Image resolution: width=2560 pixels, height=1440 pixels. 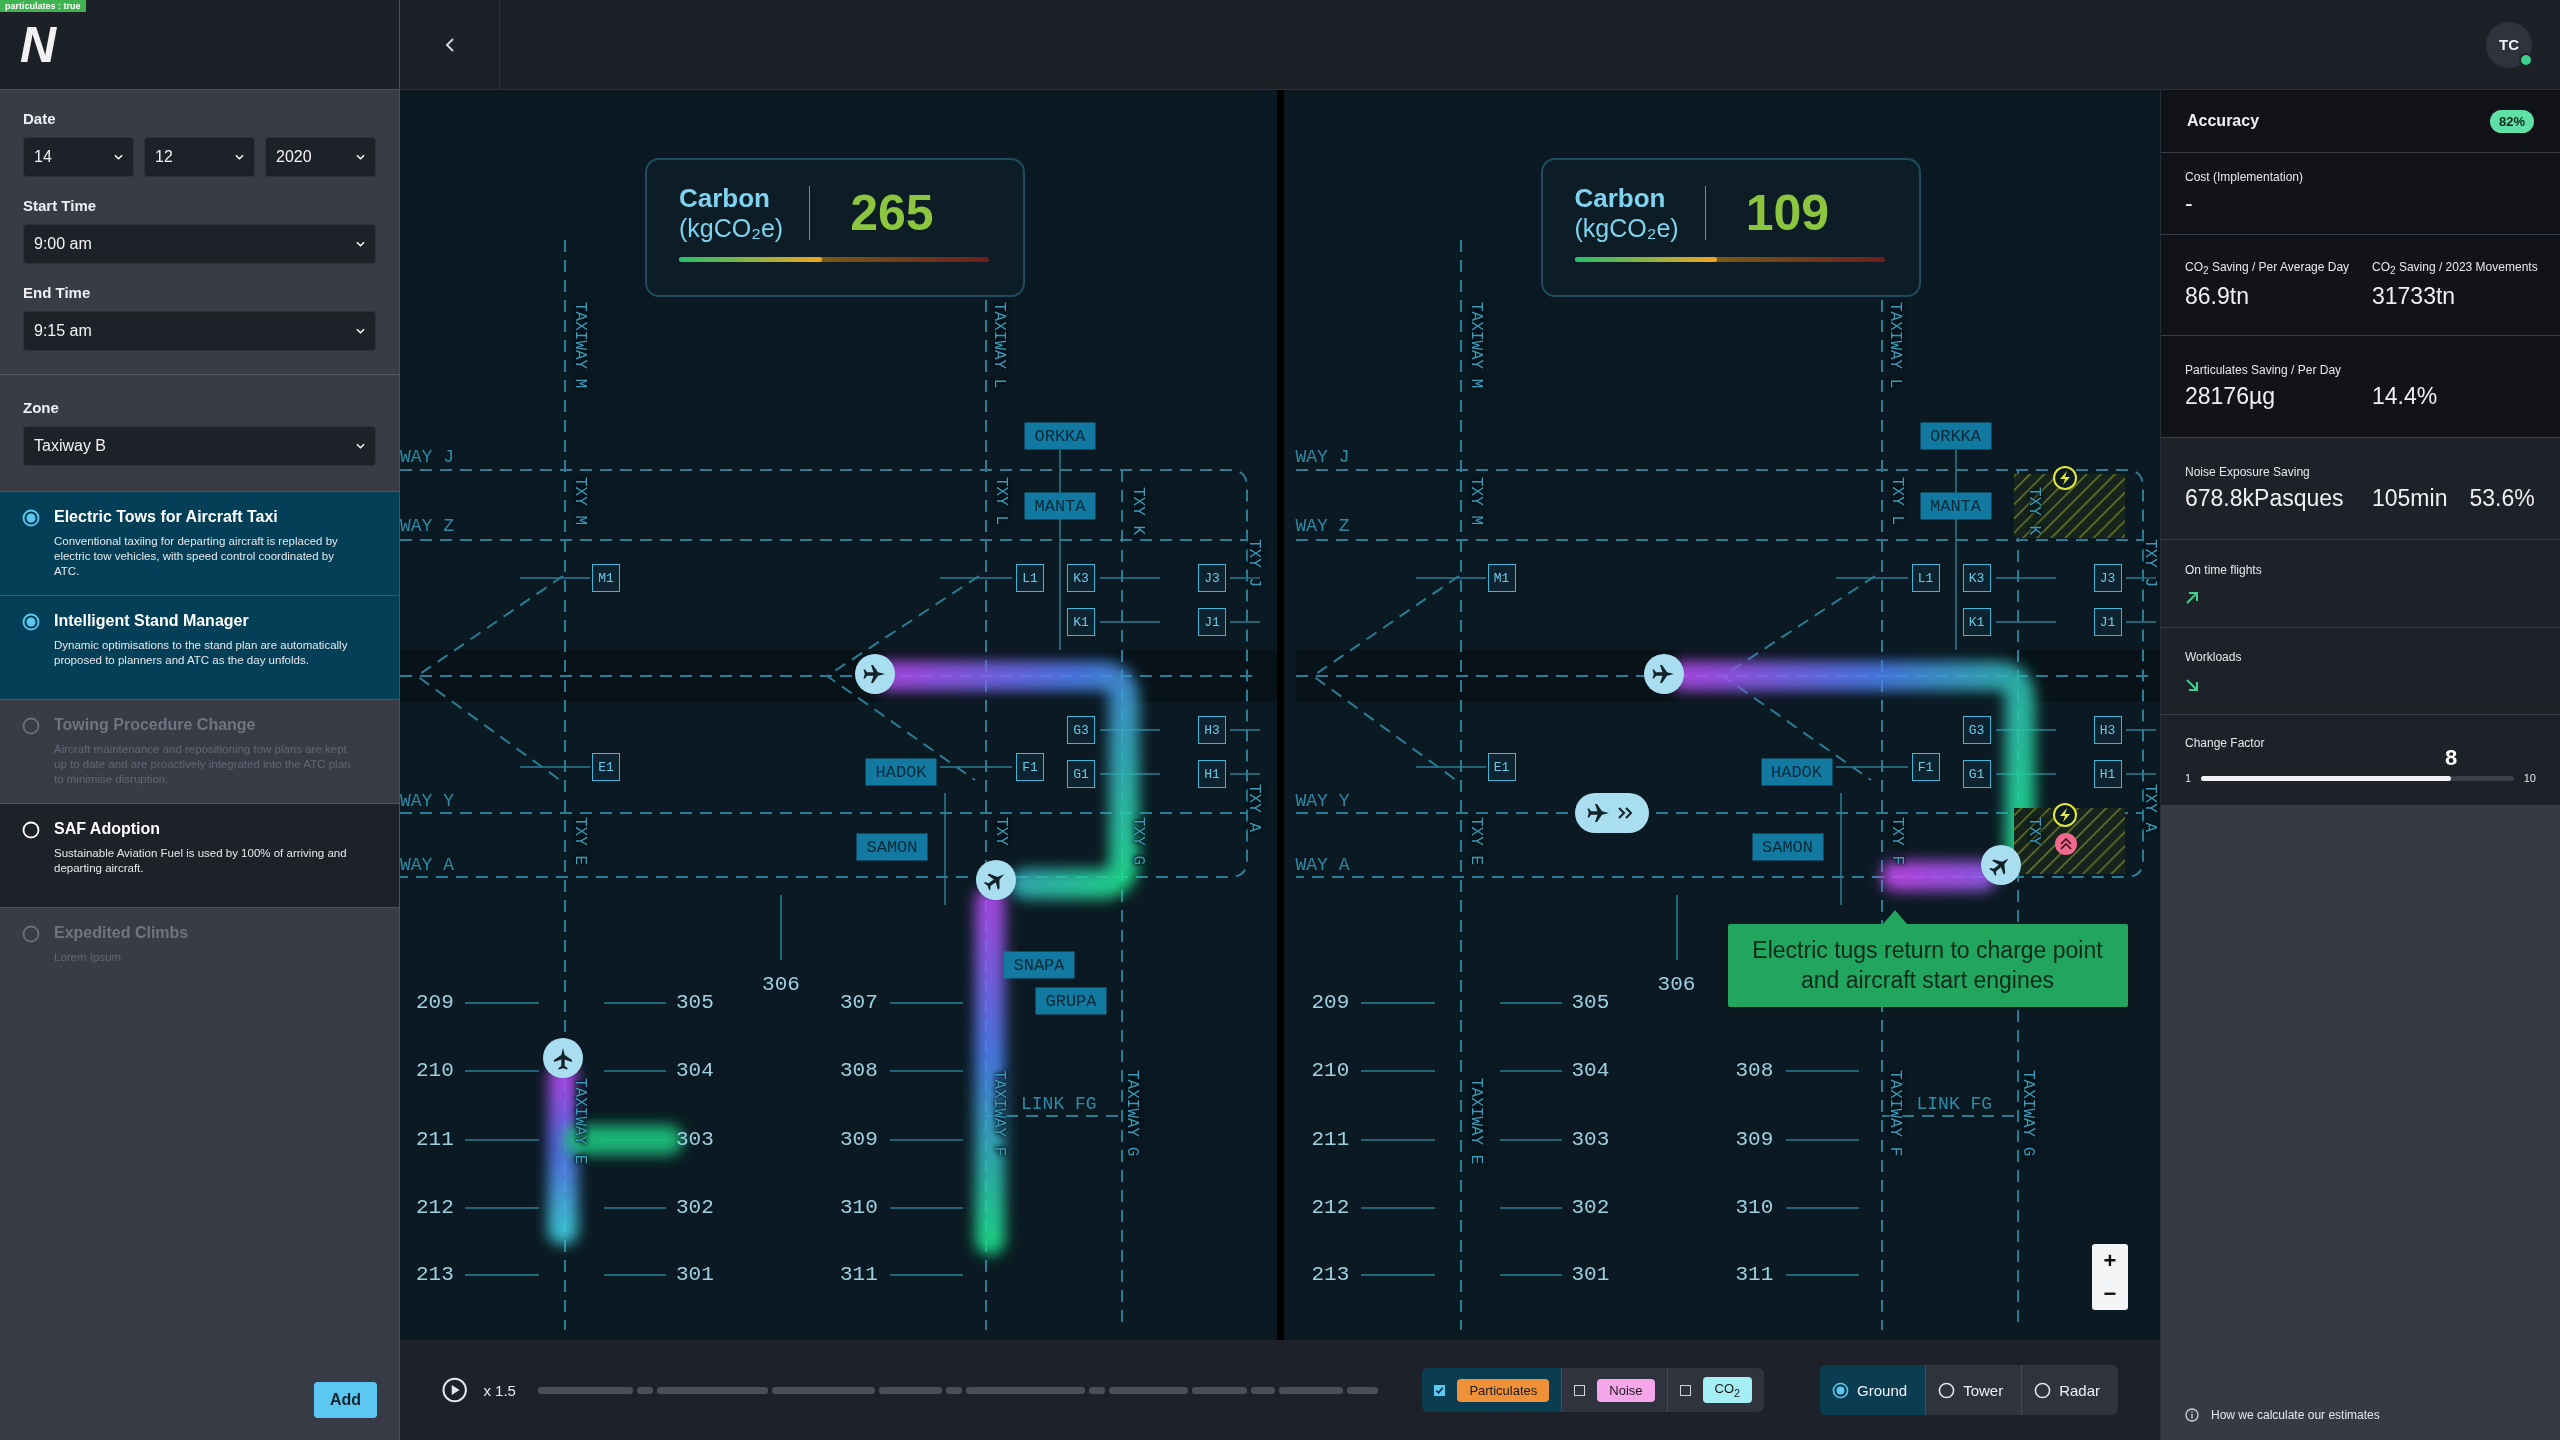 What do you see at coordinates (1212, 622) in the screenshot?
I see `stand-tag: J1` at bounding box center [1212, 622].